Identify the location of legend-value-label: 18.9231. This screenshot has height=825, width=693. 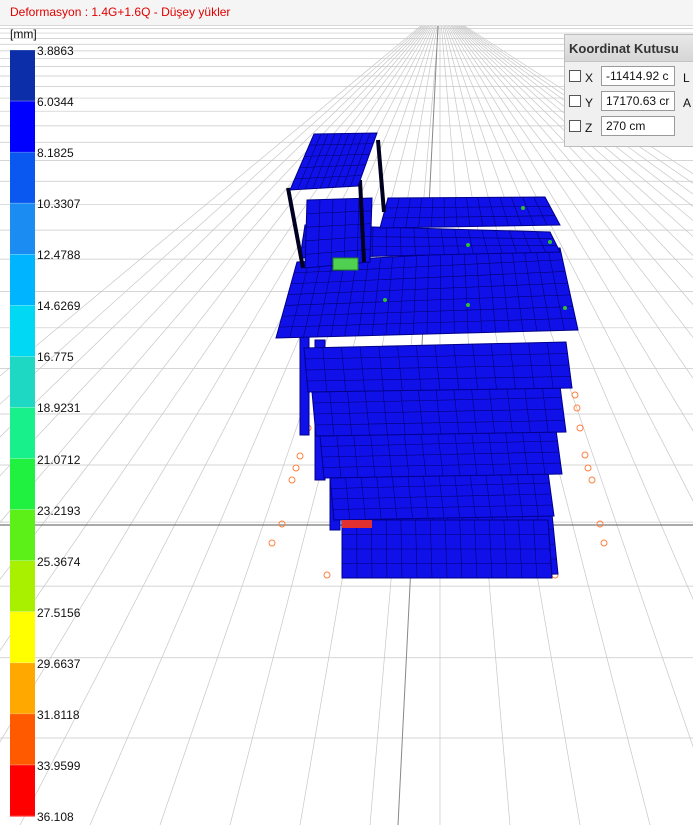
(59, 408).